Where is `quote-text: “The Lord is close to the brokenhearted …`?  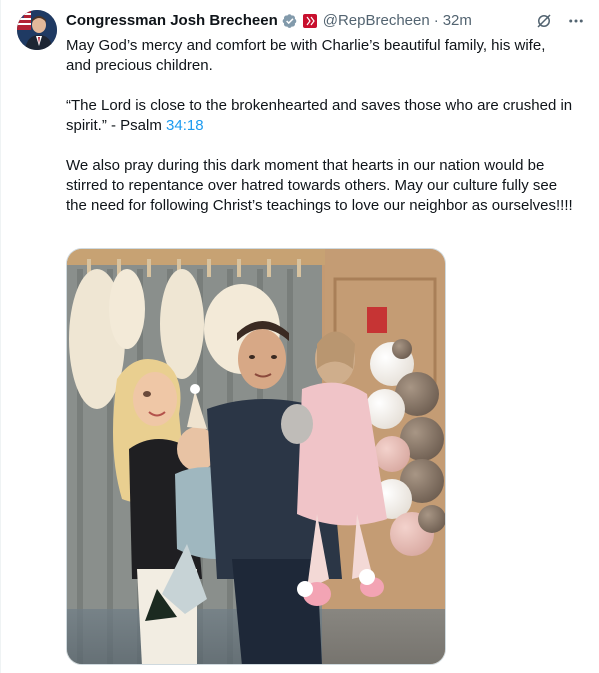
quote-text: “The Lord is close to the brokenhearted … is located at coordinates (319, 115).